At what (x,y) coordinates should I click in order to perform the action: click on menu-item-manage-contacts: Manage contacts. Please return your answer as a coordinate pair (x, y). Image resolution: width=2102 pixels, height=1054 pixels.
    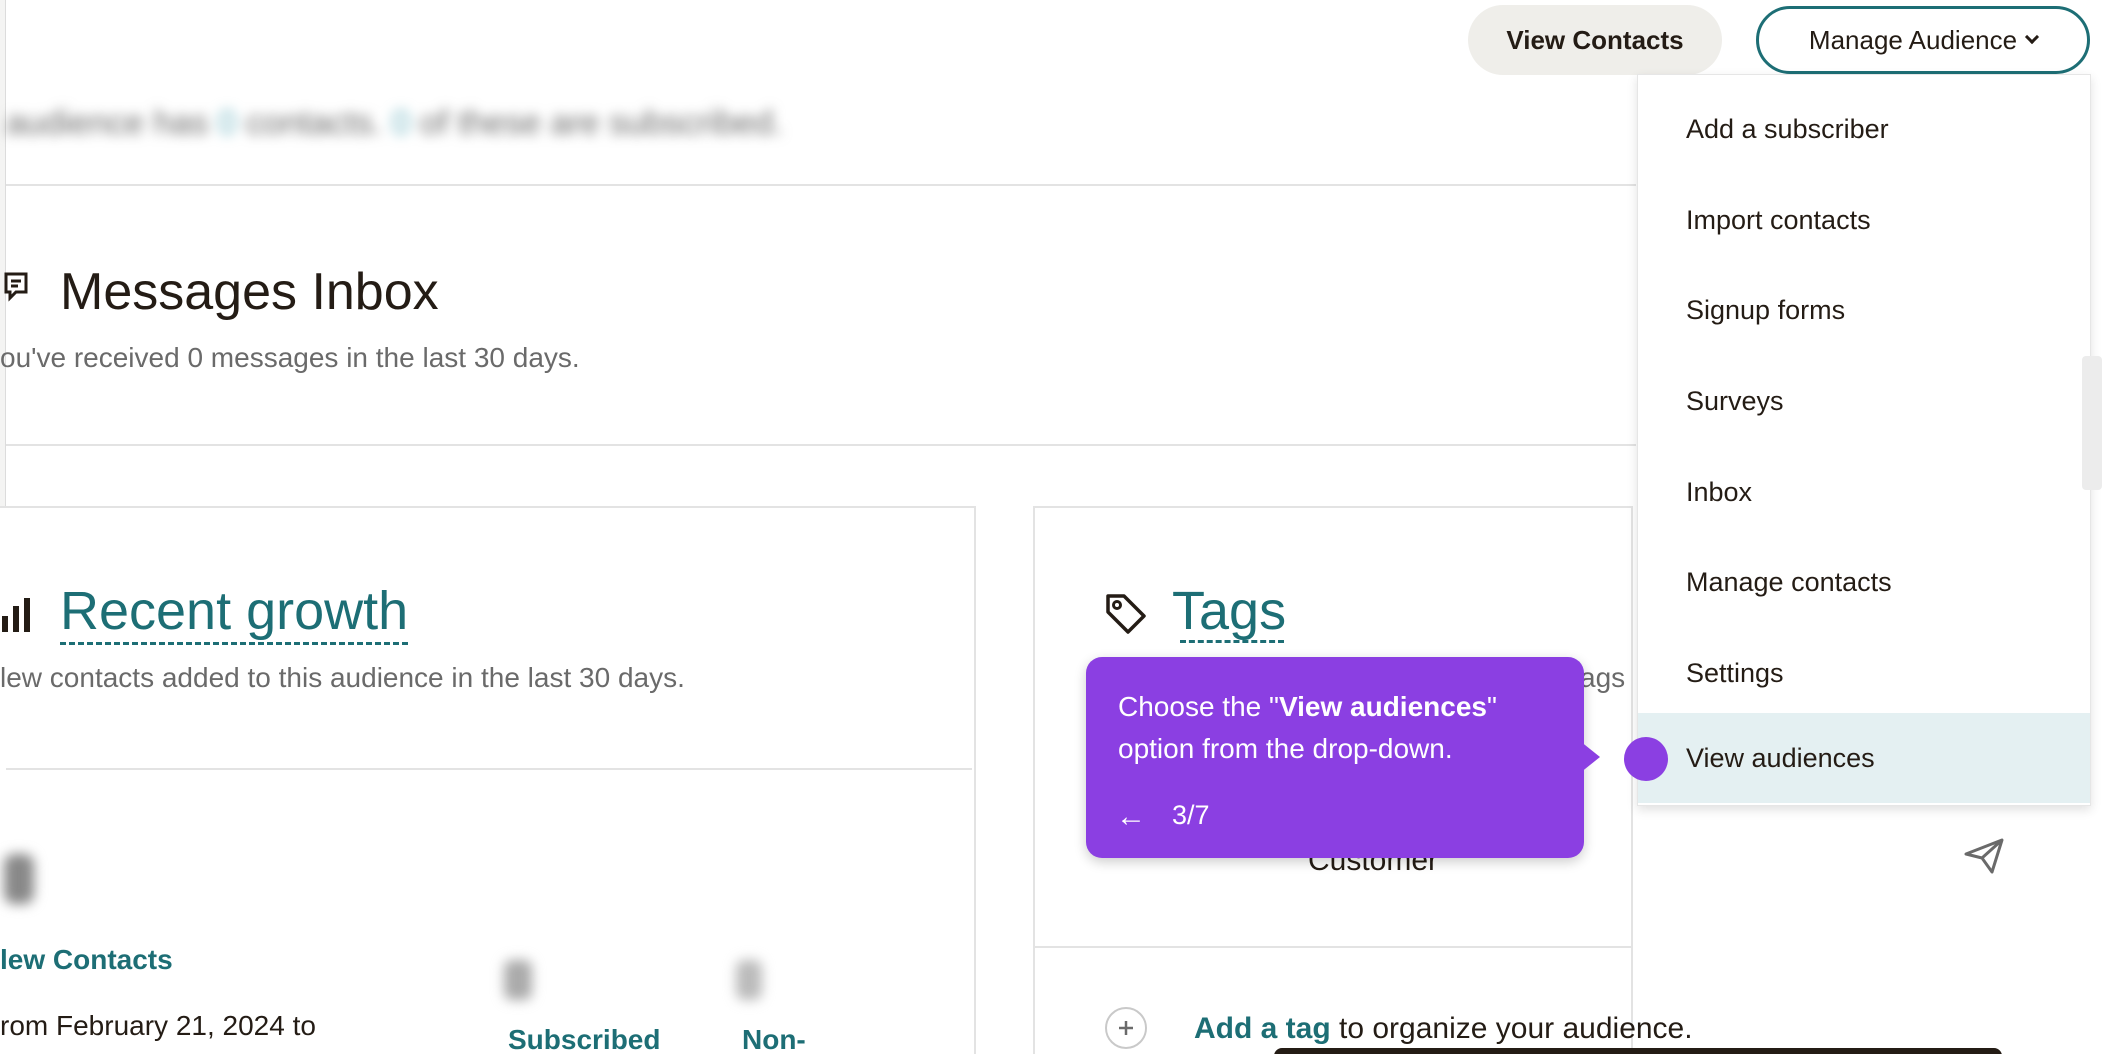
    Looking at the image, I should click on (1864, 582).